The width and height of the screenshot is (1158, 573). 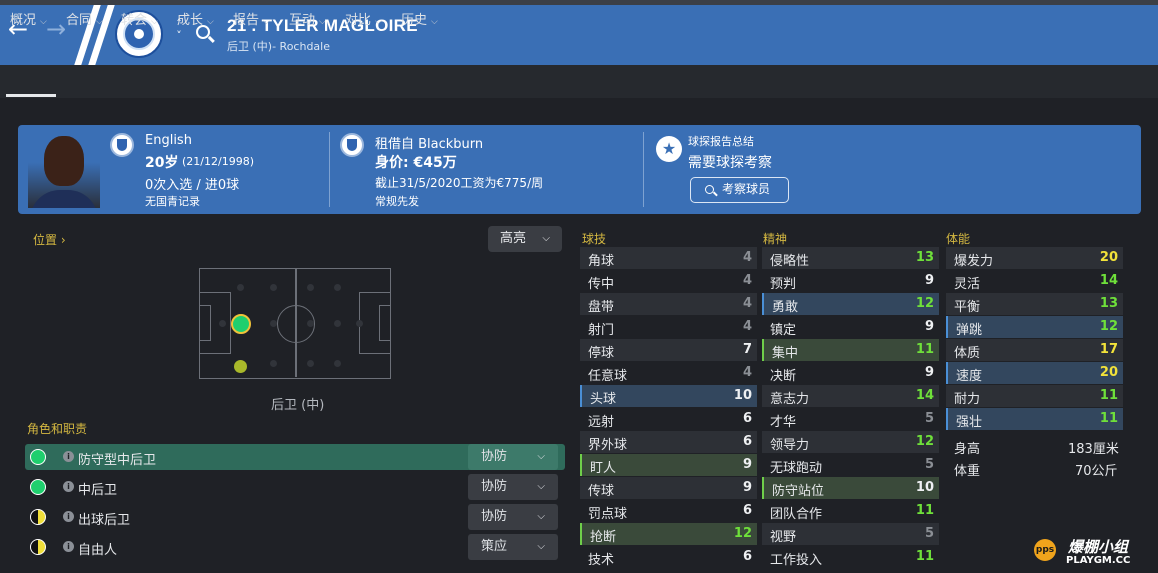 I want to click on role-row: i 防守型中后卫 协防 ⌵, so click(x=295, y=457).